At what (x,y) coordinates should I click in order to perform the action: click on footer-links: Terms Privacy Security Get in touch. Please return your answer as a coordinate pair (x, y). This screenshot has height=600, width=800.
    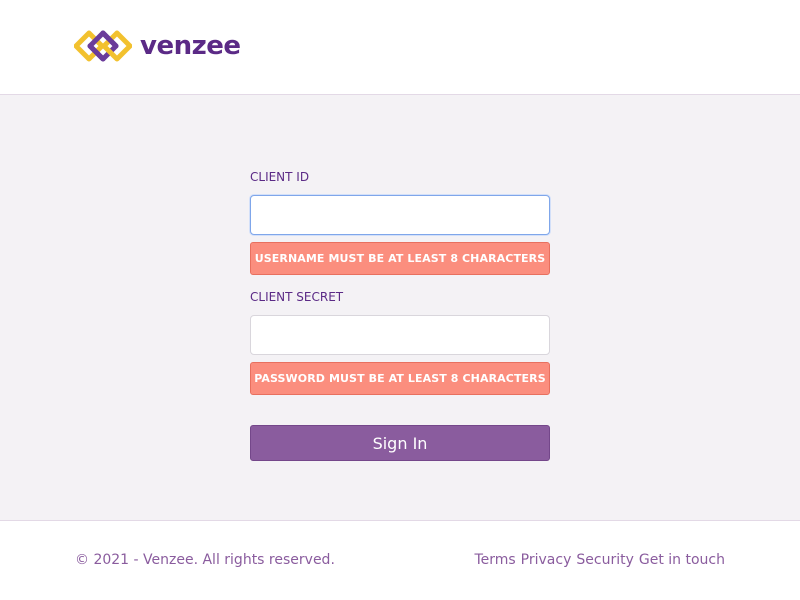
    Looking at the image, I should click on (599, 560).